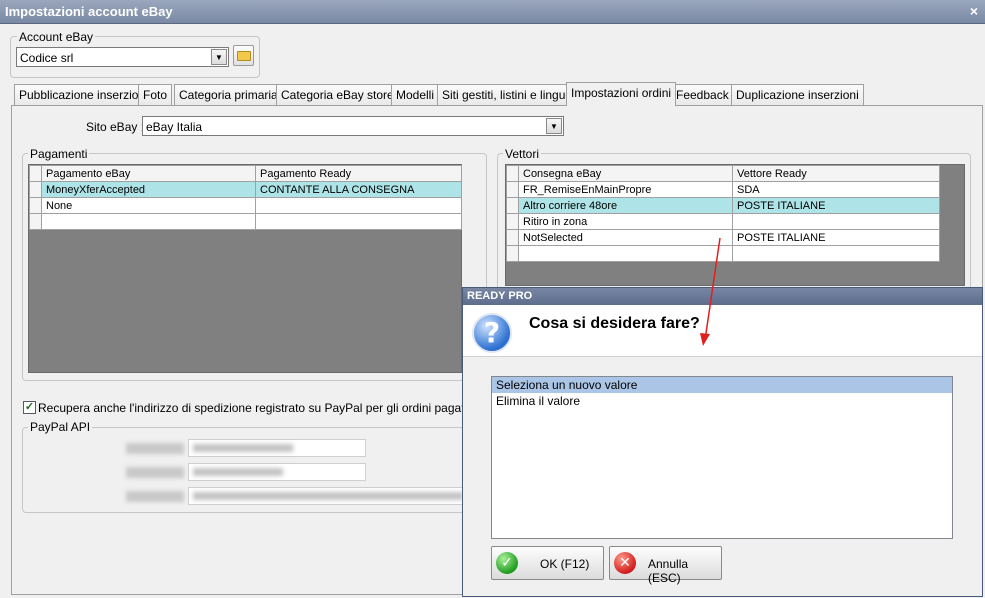 The height and width of the screenshot is (598, 985). What do you see at coordinates (115, 127) in the screenshot?
I see `site-label: Sito eBay :` at bounding box center [115, 127].